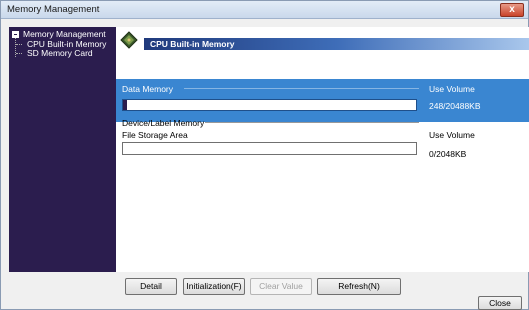 This screenshot has width=529, height=310. What do you see at coordinates (64, 34) in the screenshot?
I see `tree-root-label: Memory Management` at bounding box center [64, 34].